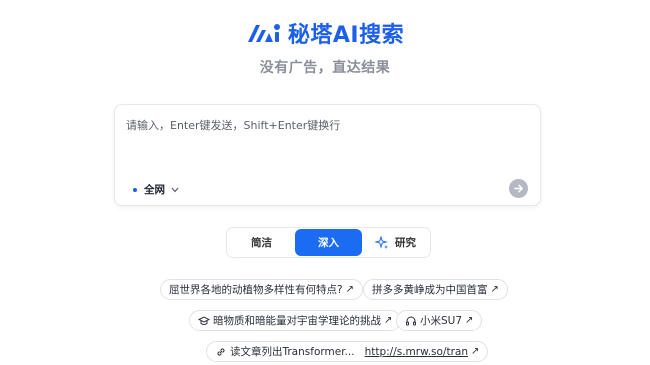 This screenshot has height=365, width=650. I want to click on scope-dot-icon, so click(135, 189).